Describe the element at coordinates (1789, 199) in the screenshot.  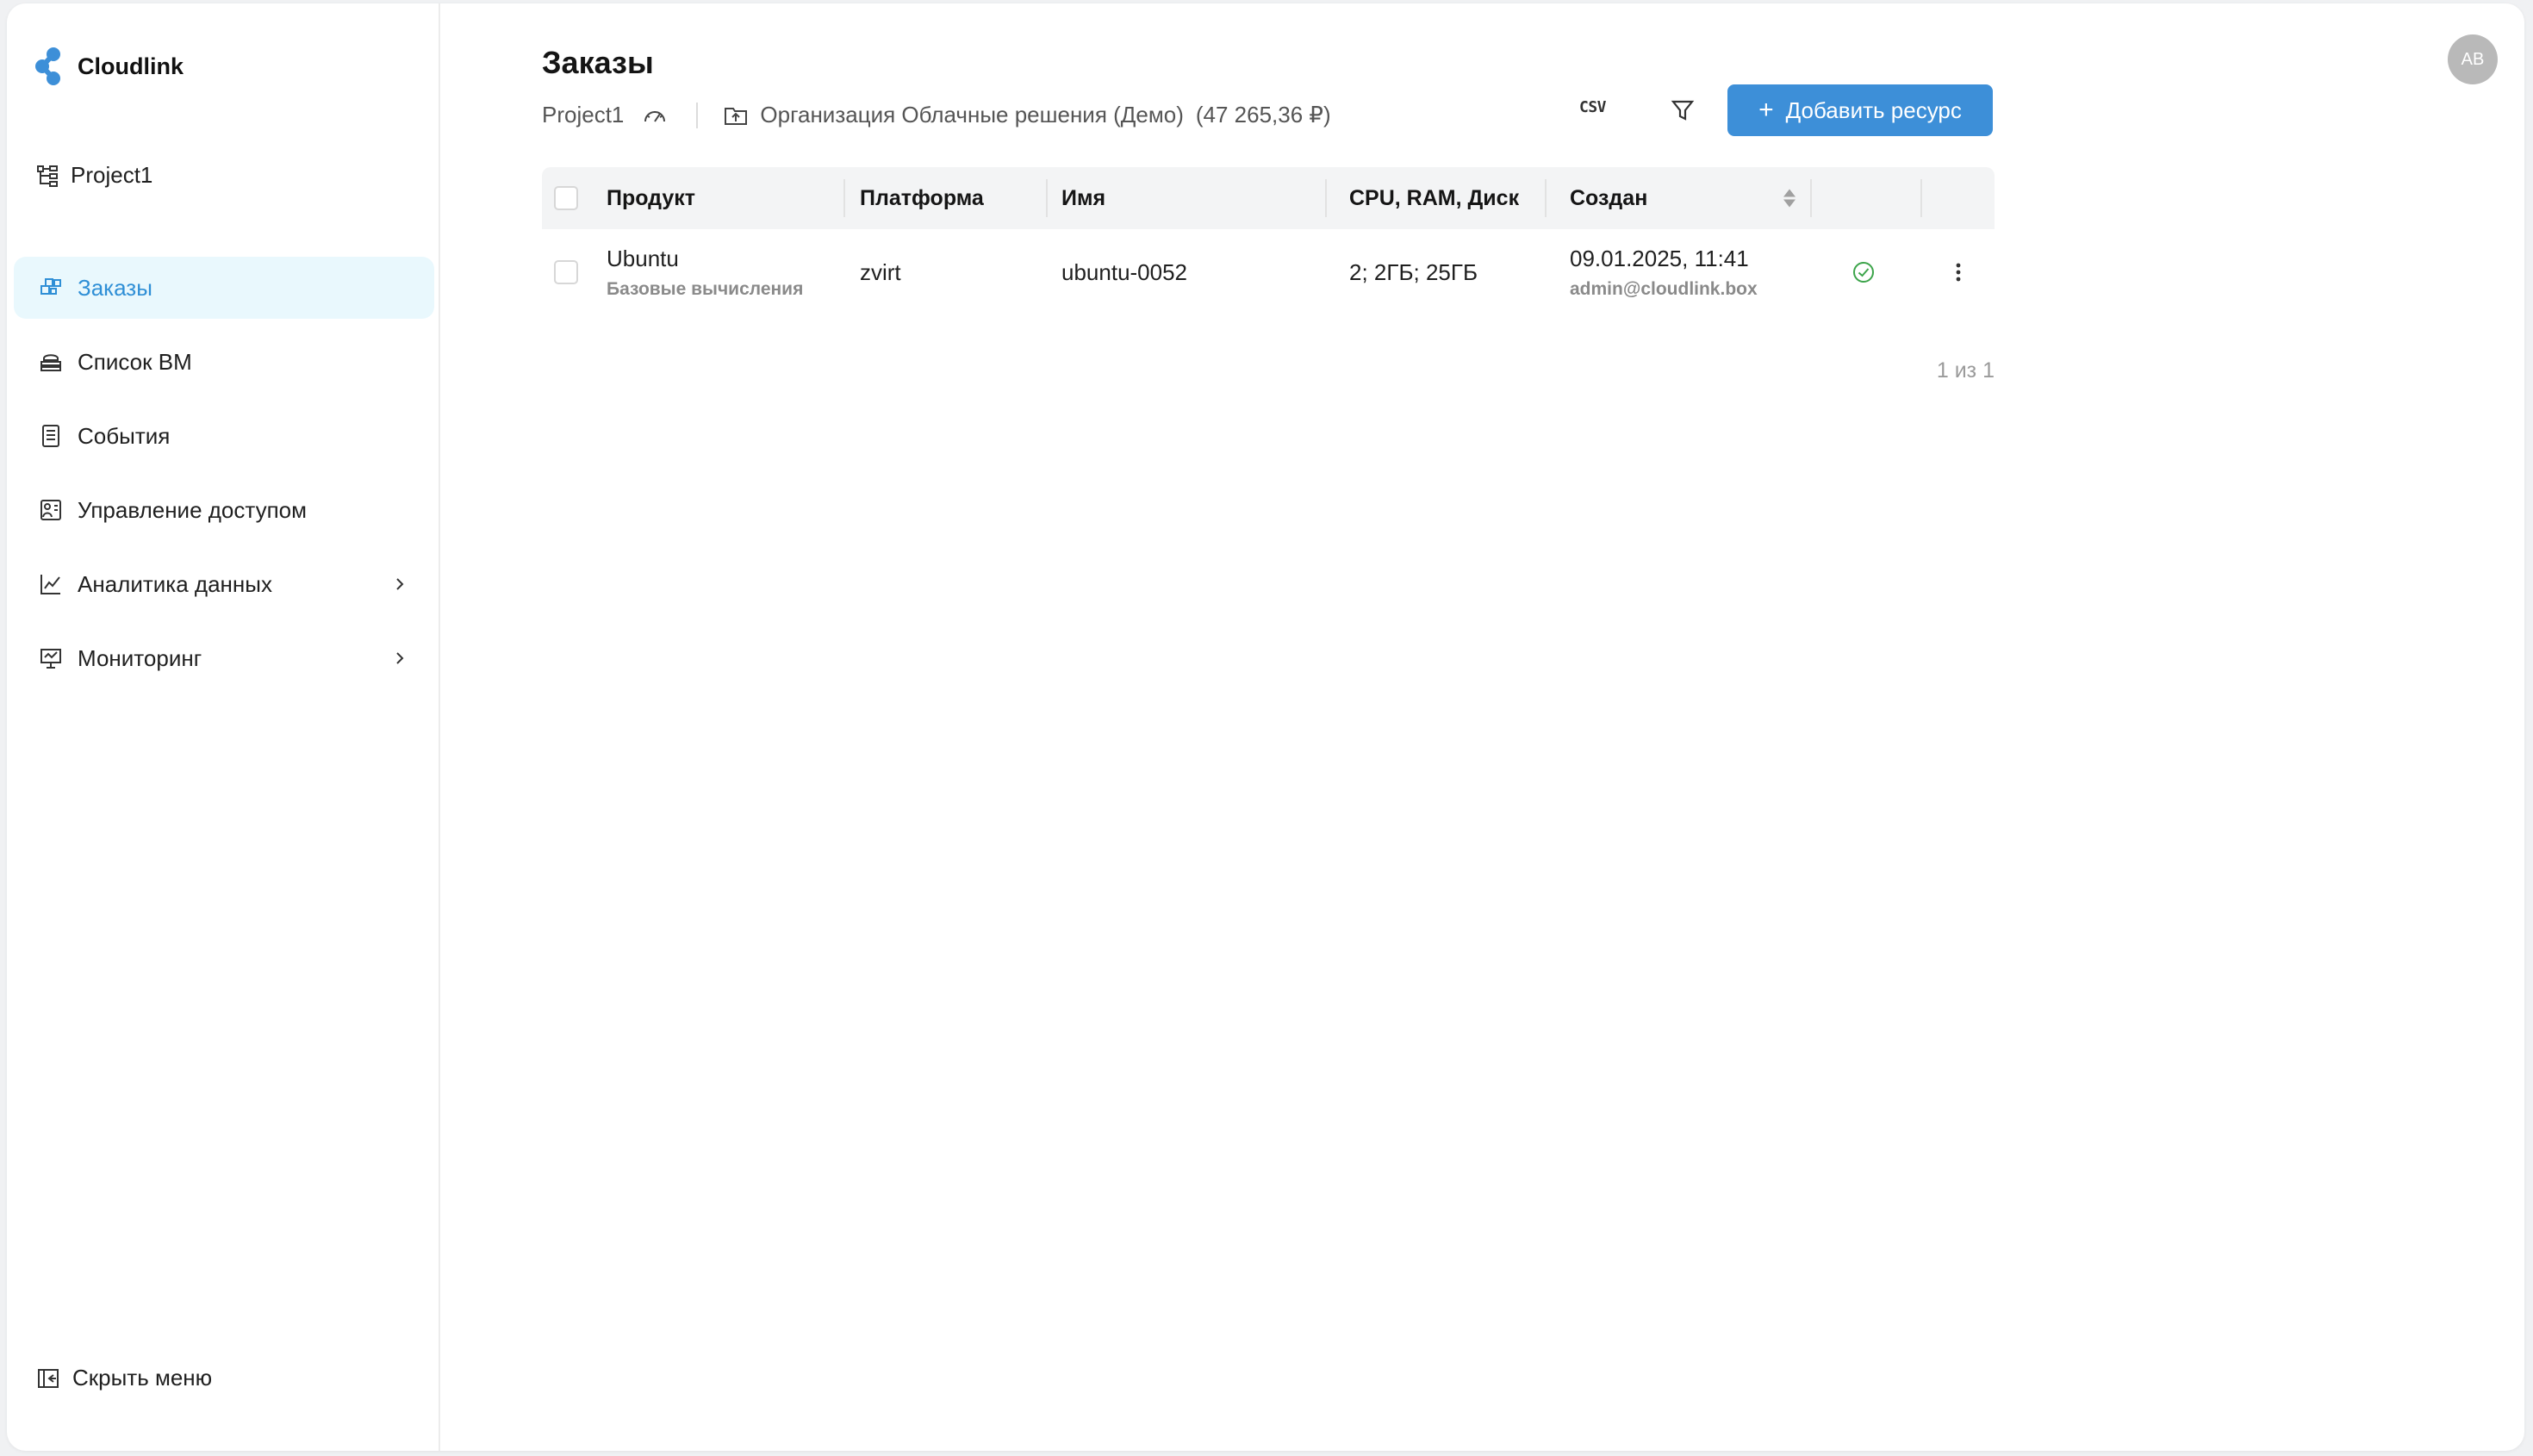
I see `sort-icon` at that location.